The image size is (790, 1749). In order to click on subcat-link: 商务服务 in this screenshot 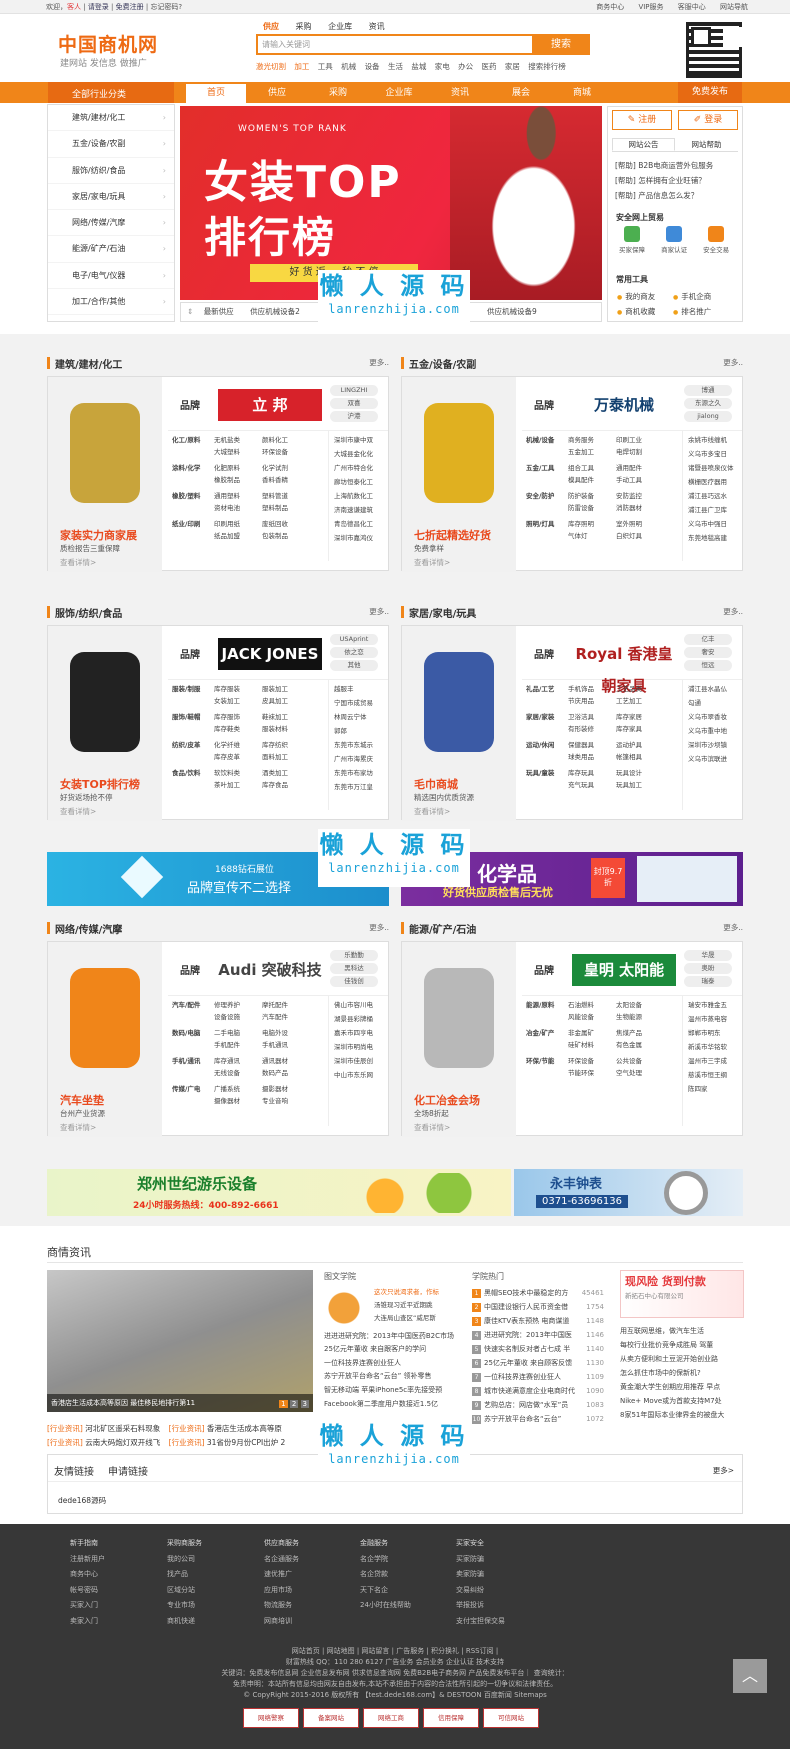, I will do `click(581, 440)`.